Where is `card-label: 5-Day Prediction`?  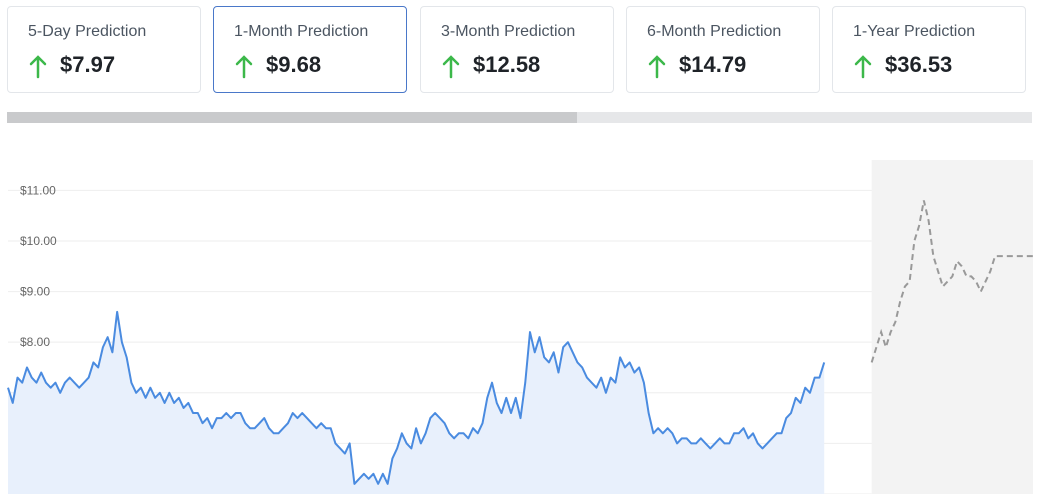 card-label: 5-Day Prediction is located at coordinates (87, 31).